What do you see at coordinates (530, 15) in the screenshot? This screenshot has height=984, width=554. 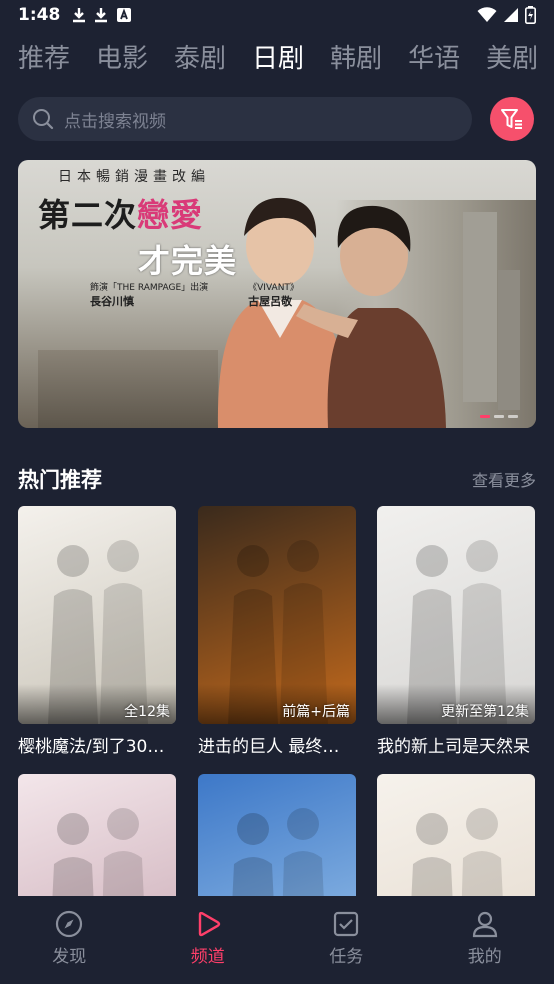 I see `battery-icon` at bounding box center [530, 15].